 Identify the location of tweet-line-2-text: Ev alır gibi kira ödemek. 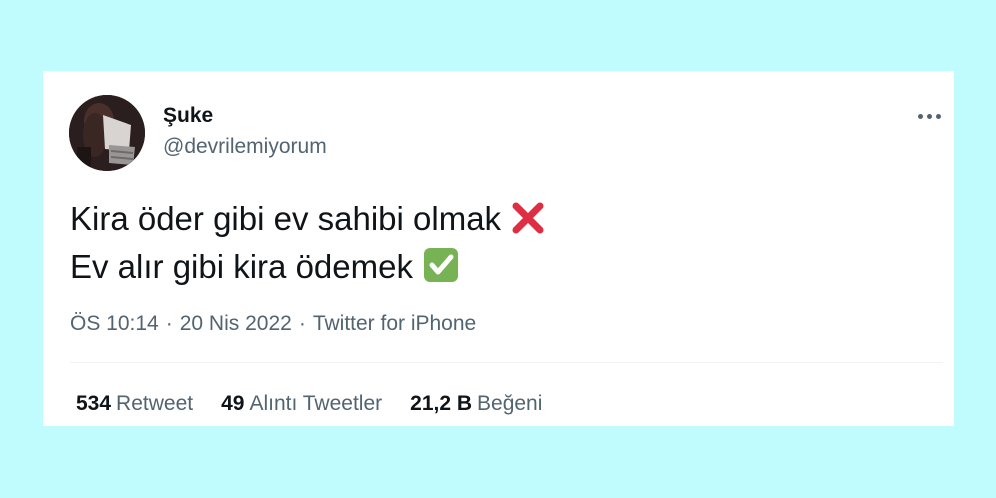
(241, 266).